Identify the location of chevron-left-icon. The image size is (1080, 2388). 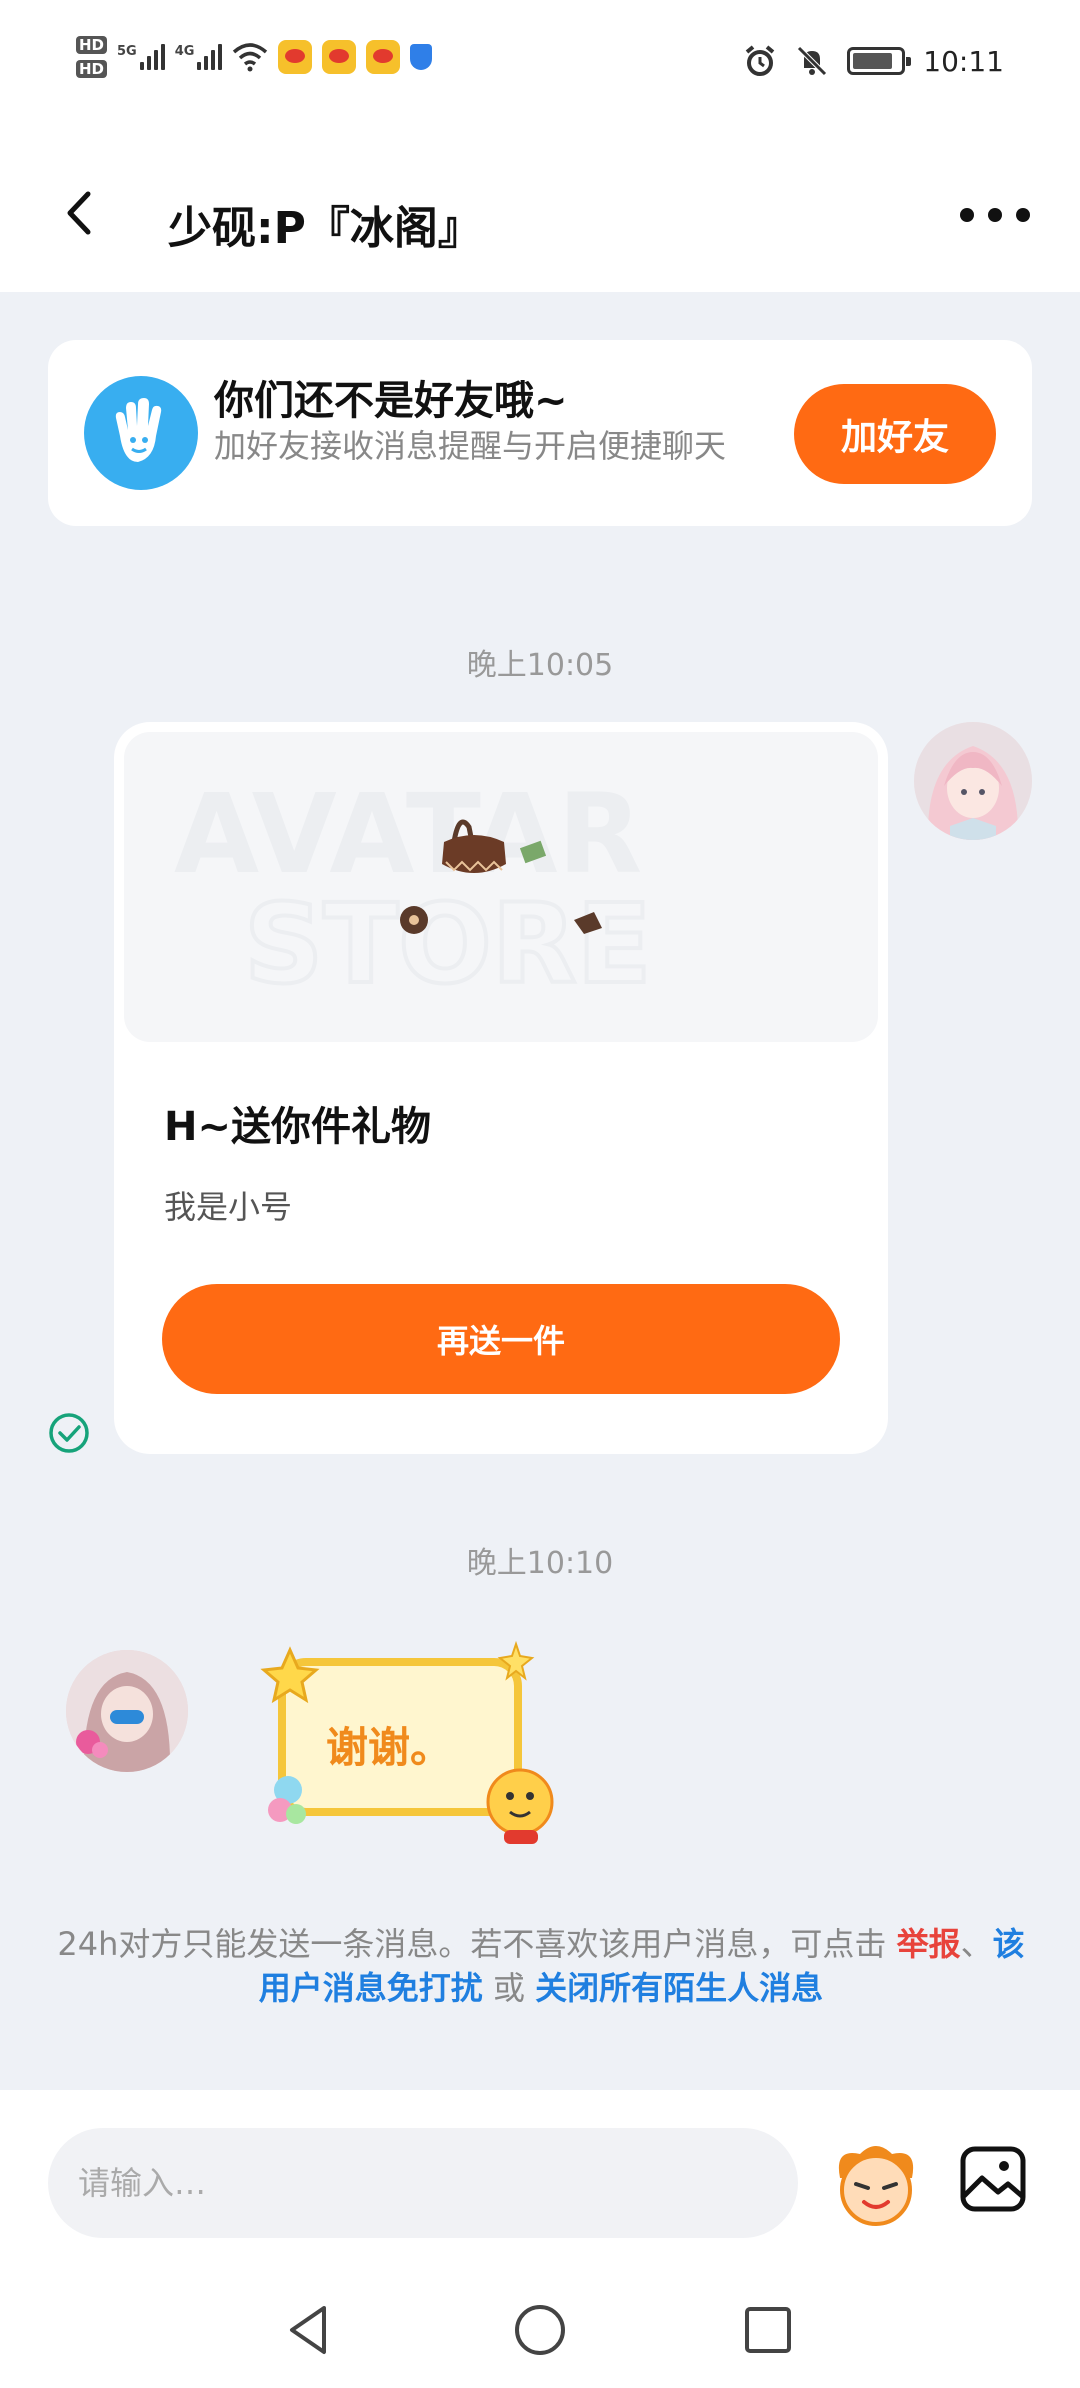
(81, 213).